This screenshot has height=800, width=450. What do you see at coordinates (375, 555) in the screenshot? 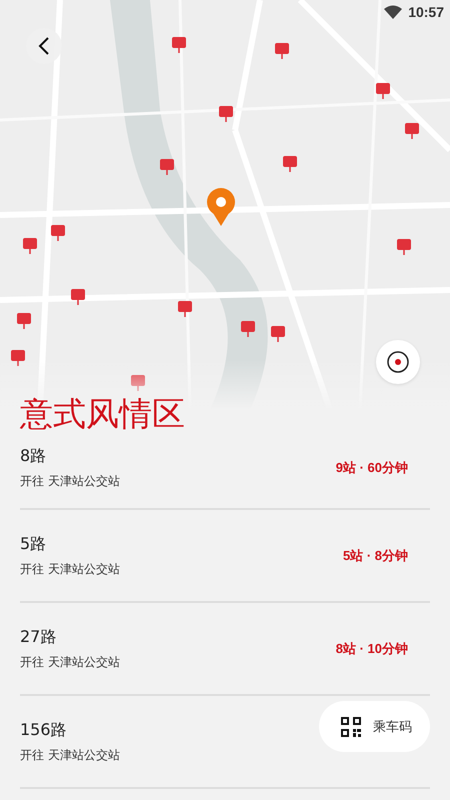
I see `arrival-info: 5站 · 8分钟` at bounding box center [375, 555].